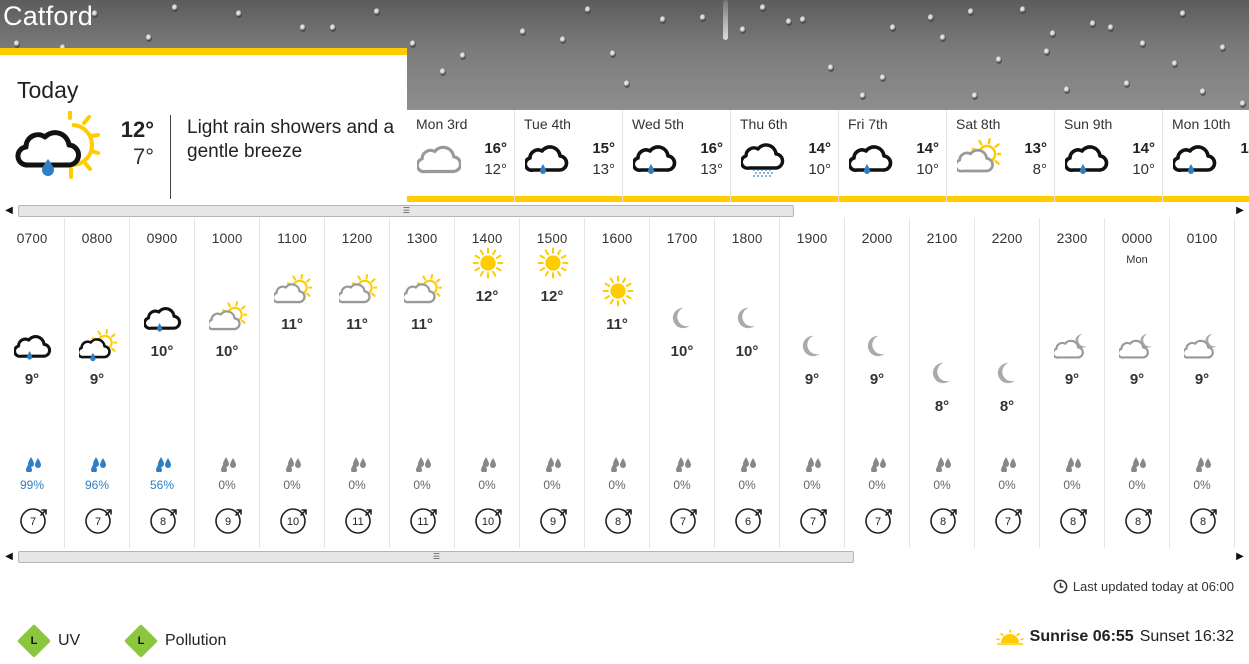 This screenshot has width=1249, height=664. Describe the element at coordinates (893, 156) in the screenshot. I see `day-tab: Fri 7th 14° 10°` at that location.